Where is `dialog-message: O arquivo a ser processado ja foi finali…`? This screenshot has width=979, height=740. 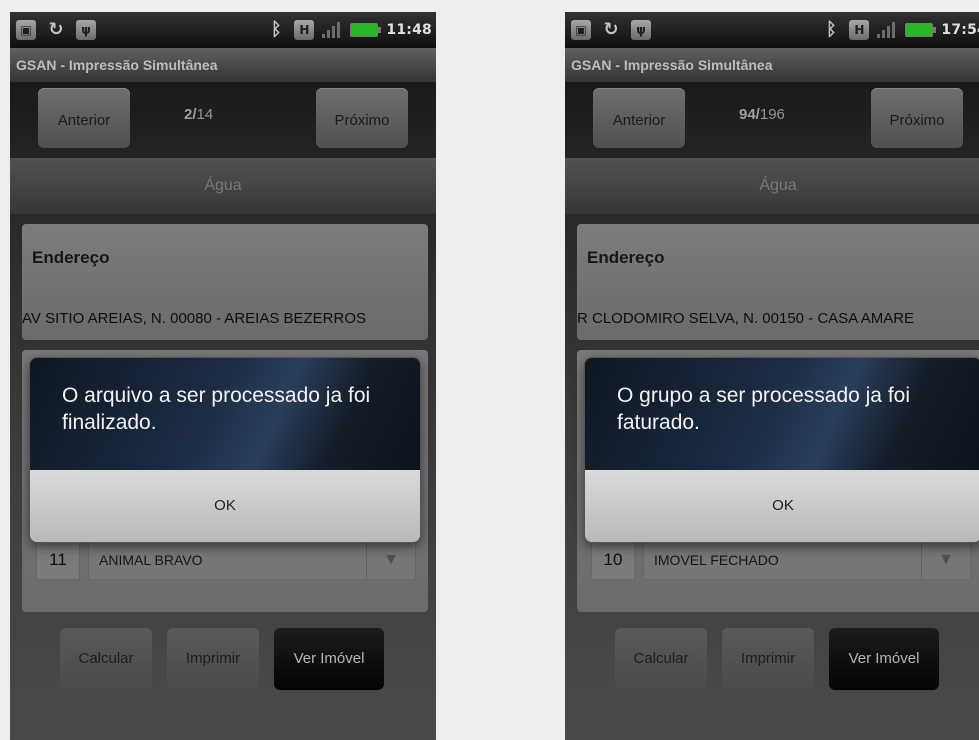
dialog-message: O arquivo a ser processado ja foi finali… is located at coordinates (225, 414).